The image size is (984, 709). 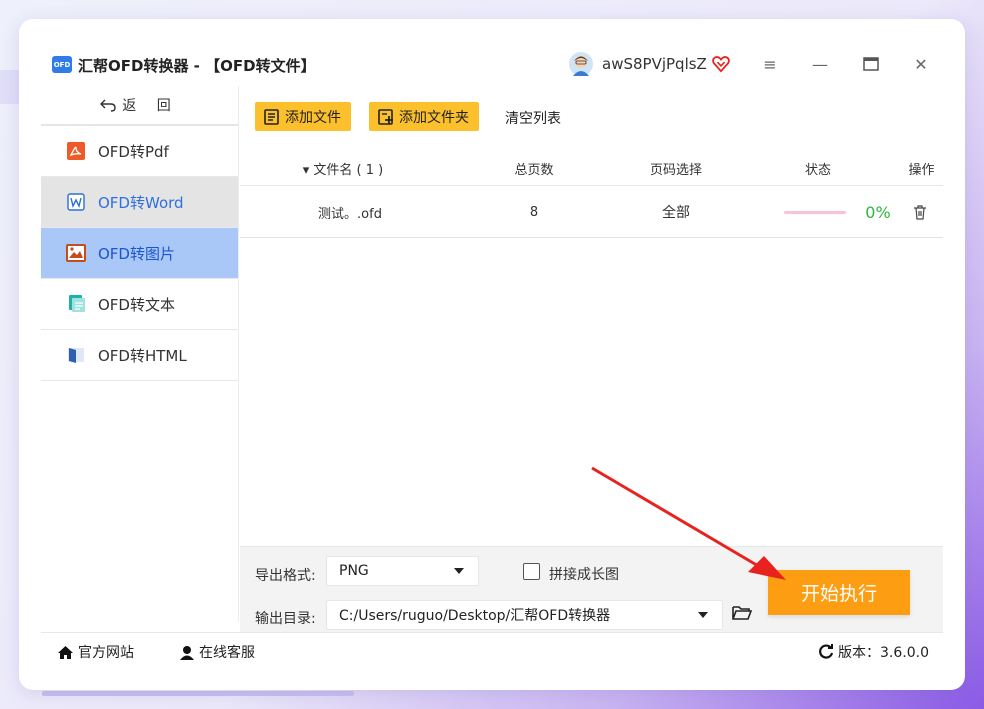 I want to click on toolbar: 添加文件 添加文件夹 清空列表, so click(x=591, y=115).